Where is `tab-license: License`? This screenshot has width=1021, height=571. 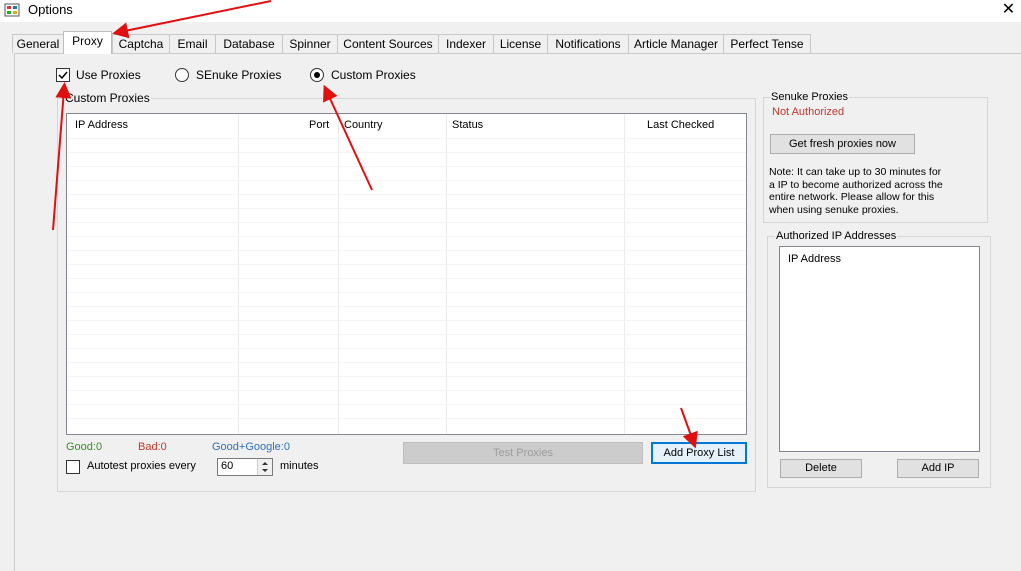
tab-license: License is located at coordinates (520, 43).